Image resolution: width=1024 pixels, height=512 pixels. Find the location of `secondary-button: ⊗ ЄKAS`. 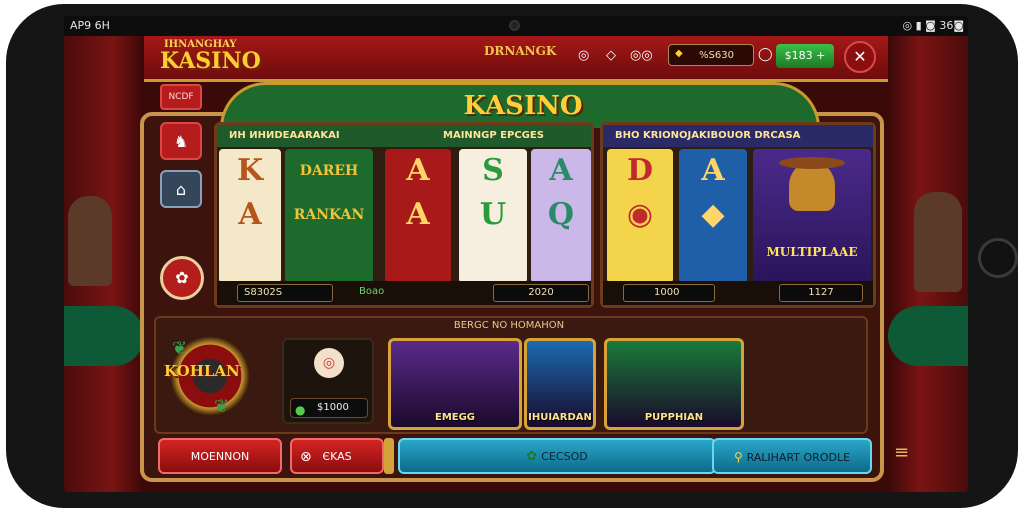

secondary-button: ⊗ ЄKAS is located at coordinates (337, 456).